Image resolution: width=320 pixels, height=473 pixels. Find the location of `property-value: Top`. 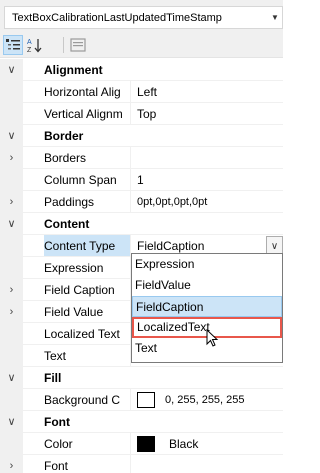

property-value: Top is located at coordinates (210, 113).